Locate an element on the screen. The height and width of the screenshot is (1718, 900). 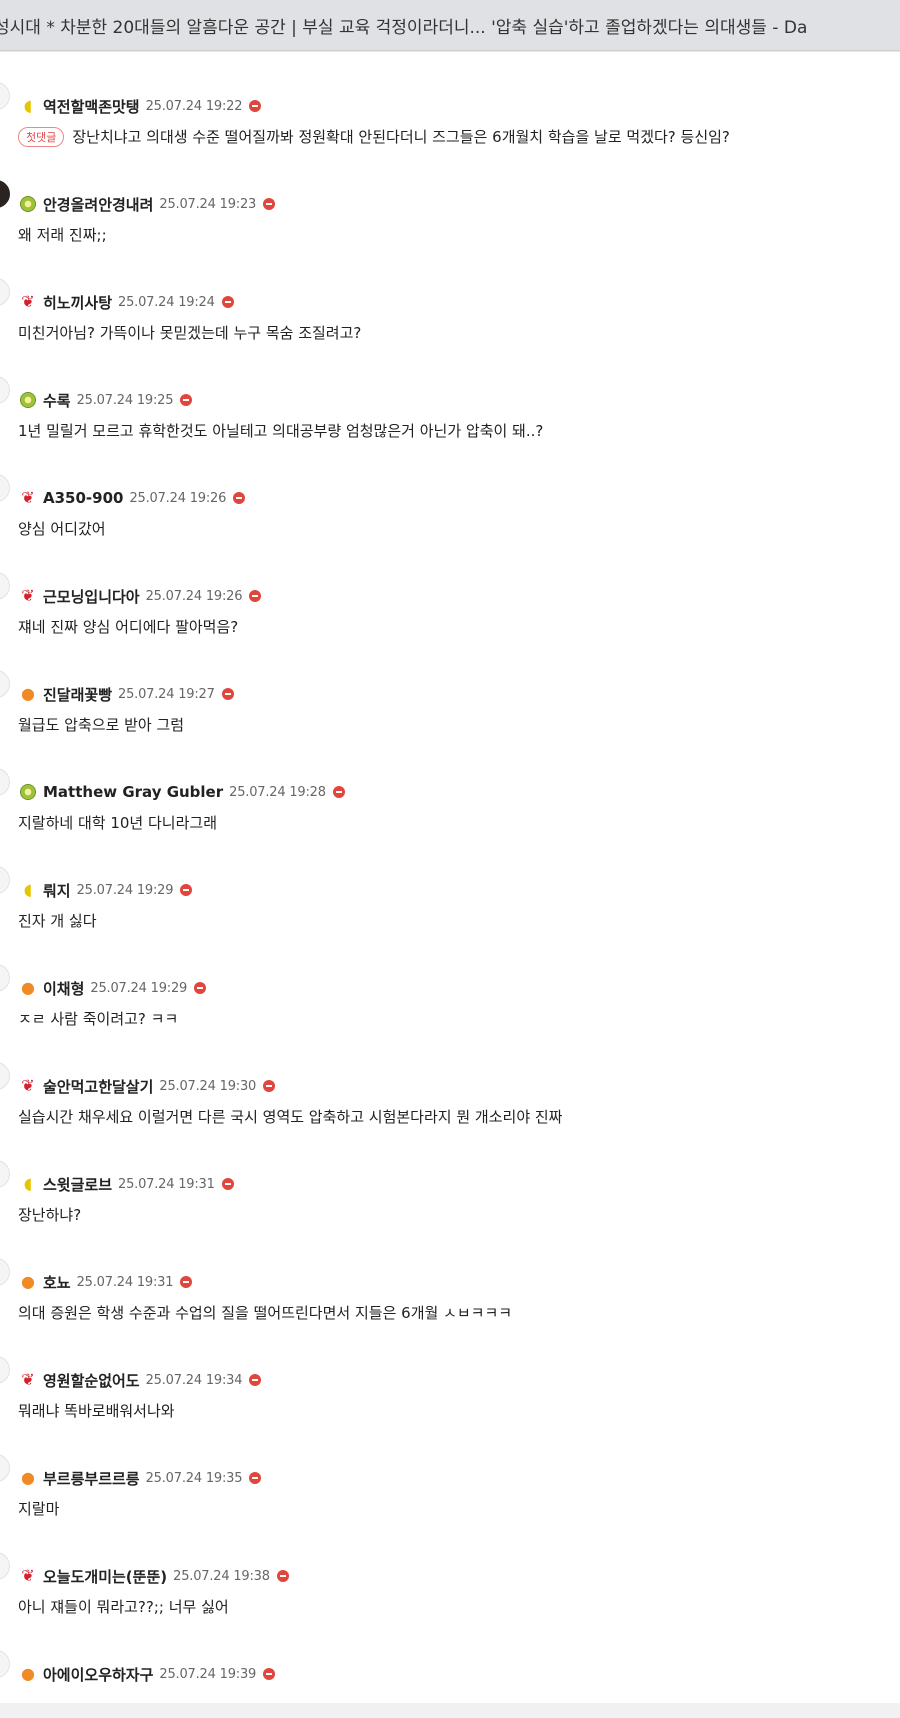
timestamp: 25.07.24 19:31 is located at coordinates (125, 1282).